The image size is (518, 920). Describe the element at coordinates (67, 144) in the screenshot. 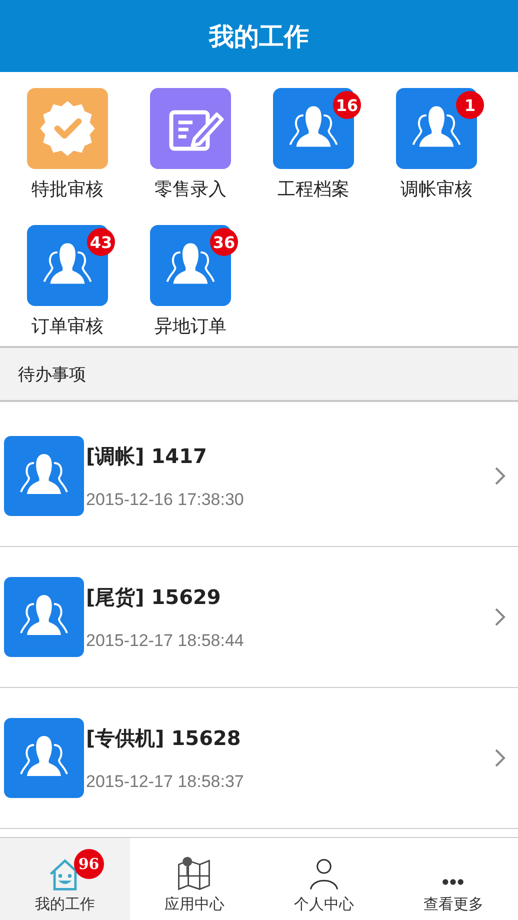

I see `app-shortcut: 特批审核` at that location.